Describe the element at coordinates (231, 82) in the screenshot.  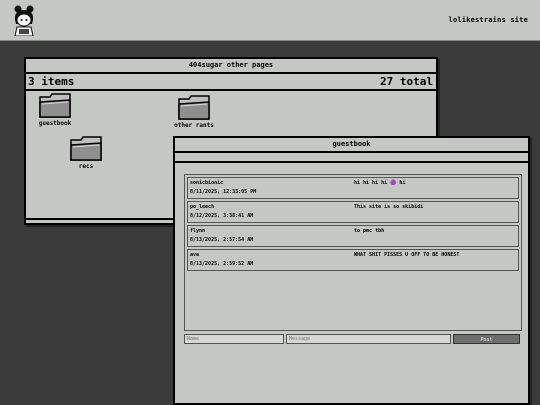
I see `folder-status-bar: 3 items 27 total` at that location.